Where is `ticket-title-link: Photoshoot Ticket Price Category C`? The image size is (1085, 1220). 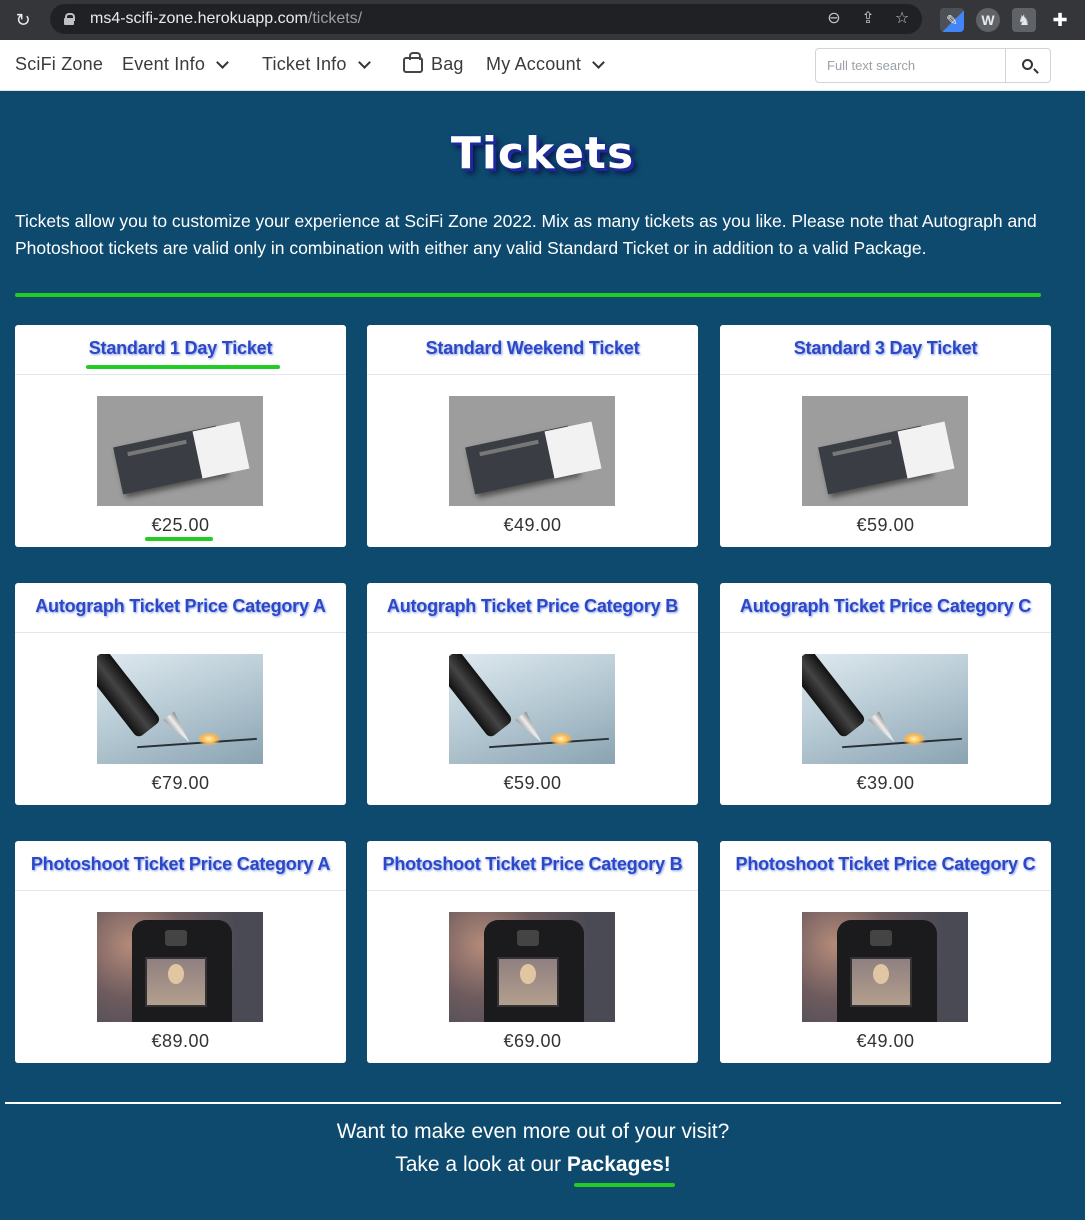 ticket-title-link: Photoshoot Ticket Price Category C is located at coordinates (886, 864).